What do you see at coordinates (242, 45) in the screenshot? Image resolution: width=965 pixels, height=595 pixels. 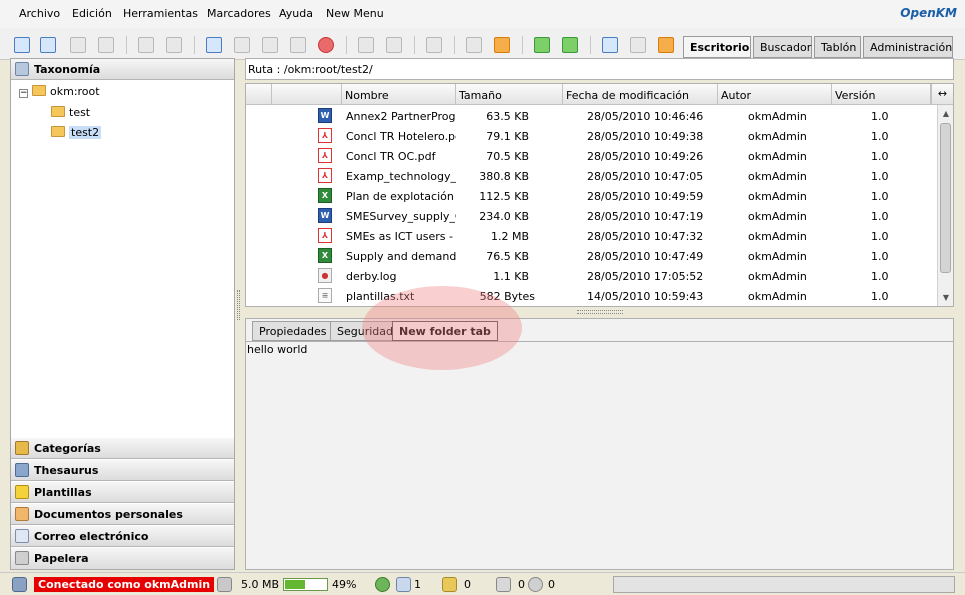 I see `edit-document-icon` at bounding box center [242, 45].